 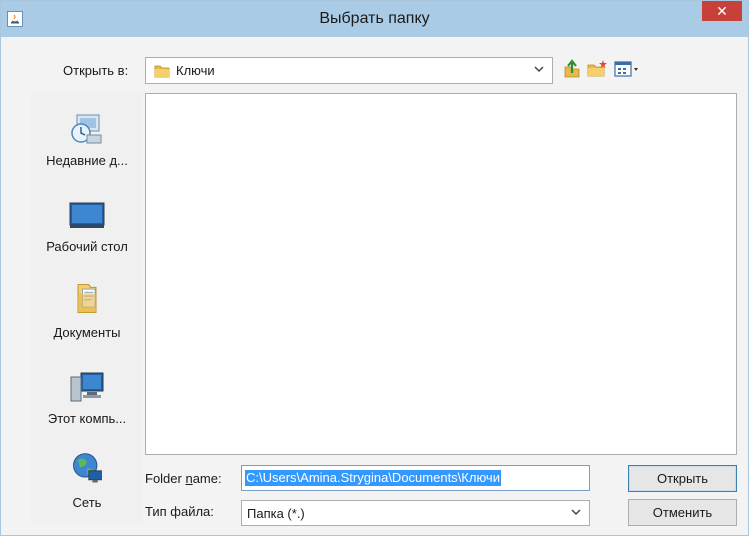 I want to click on view-menu-button, so click(x=627, y=69).